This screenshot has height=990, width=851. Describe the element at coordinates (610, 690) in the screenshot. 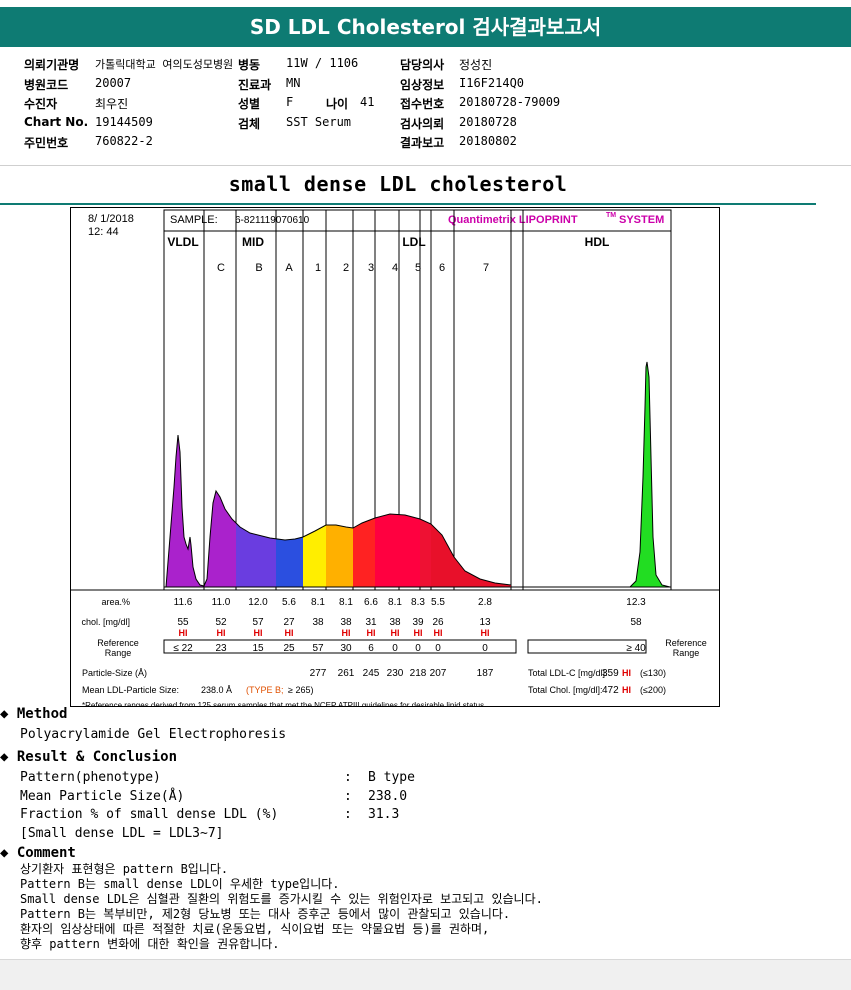

I see `total-chol-value: 472` at that location.